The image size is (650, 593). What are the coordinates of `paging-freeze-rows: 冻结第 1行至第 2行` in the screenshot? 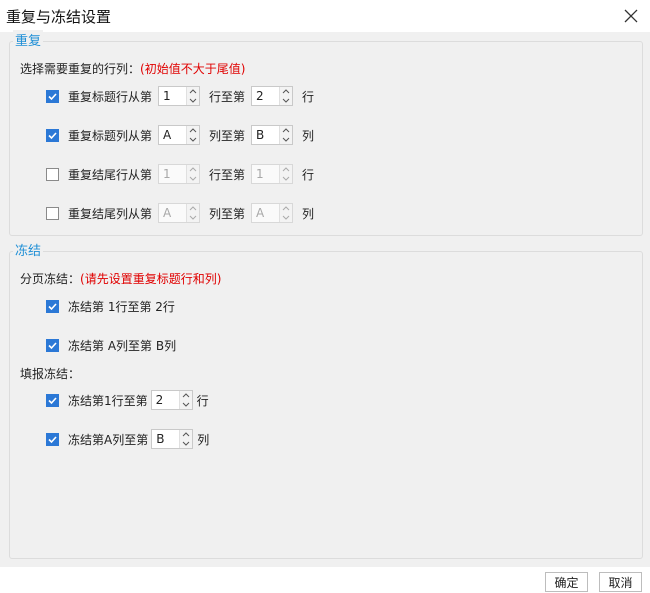 It's located at (110, 306).